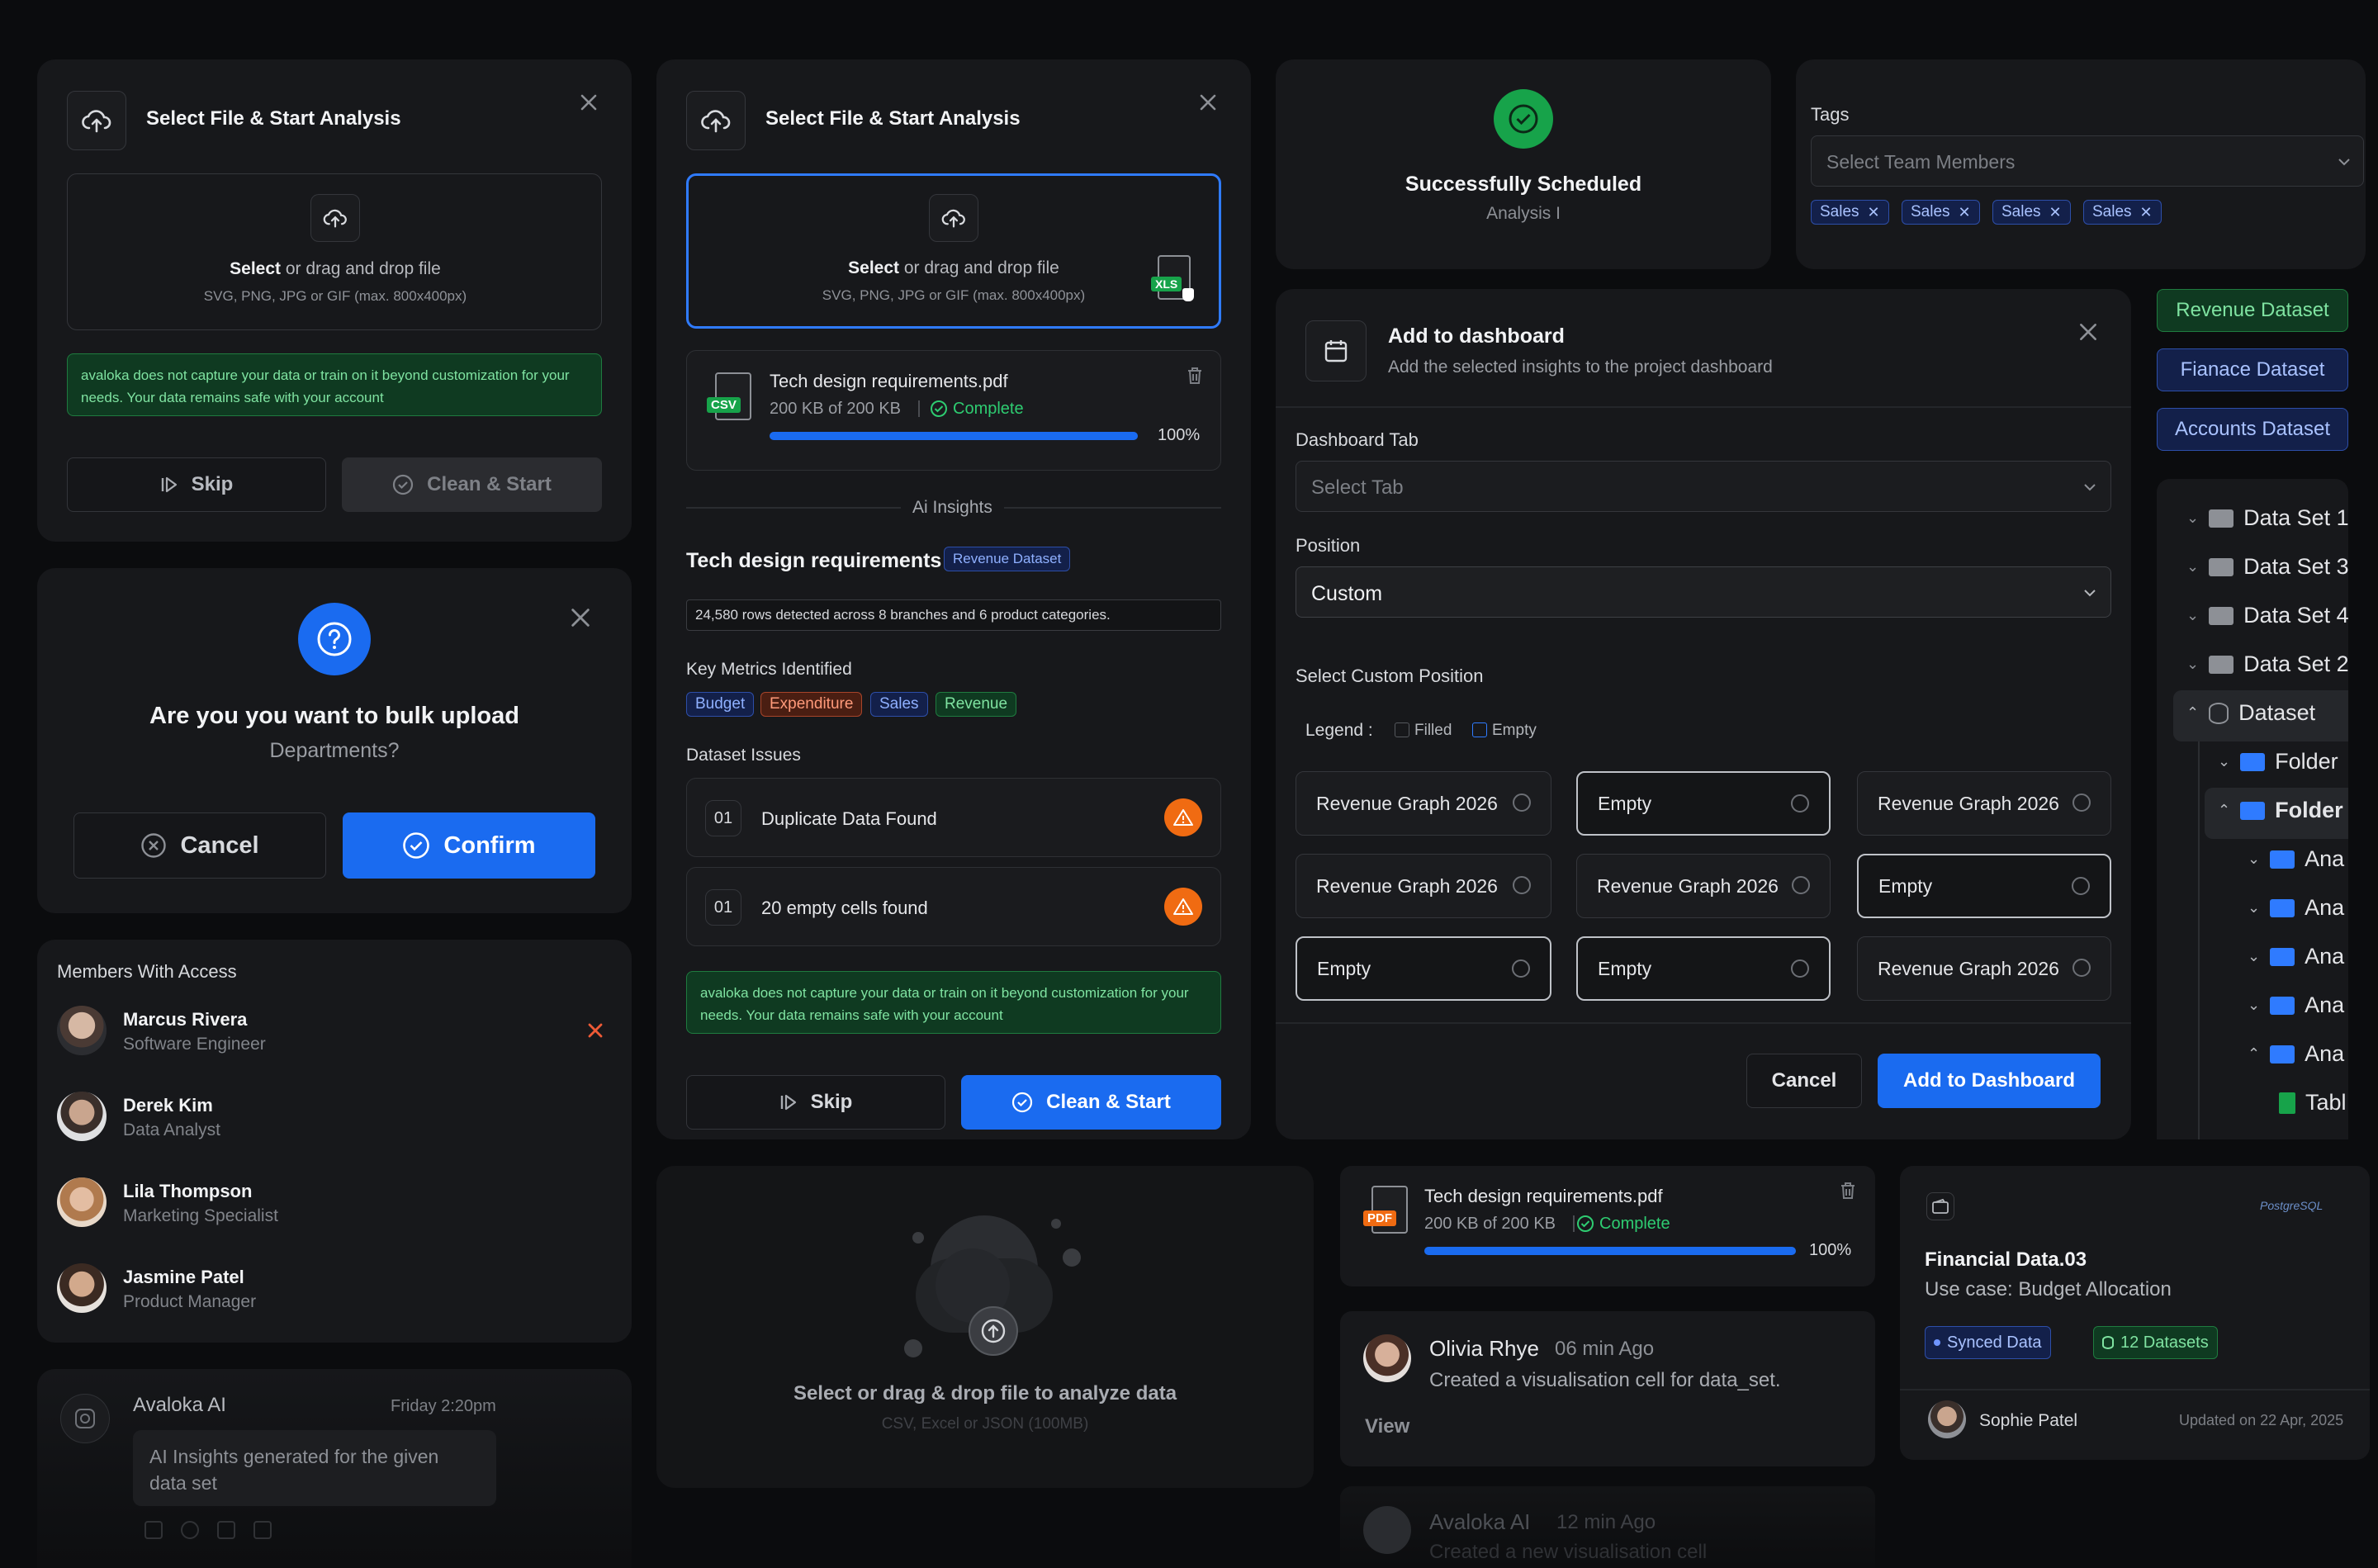 The image size is (2378, 1568). Describe the element at coordinates (899, 704) in the screenshot. I see `metric-chip: Sales` at that location.